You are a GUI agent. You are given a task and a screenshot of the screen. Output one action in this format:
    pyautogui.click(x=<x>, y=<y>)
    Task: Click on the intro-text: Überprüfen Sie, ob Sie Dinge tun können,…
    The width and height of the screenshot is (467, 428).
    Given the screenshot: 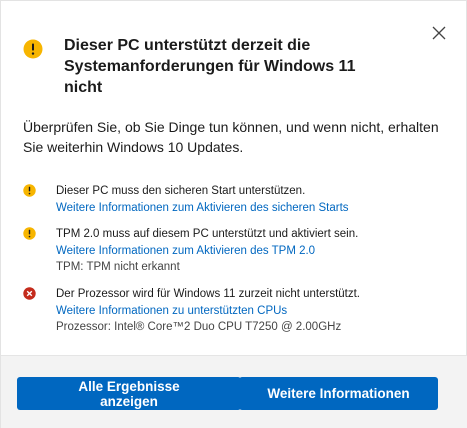 What is the action you would take?
    pyautogui.click(x=231, y=137)
    